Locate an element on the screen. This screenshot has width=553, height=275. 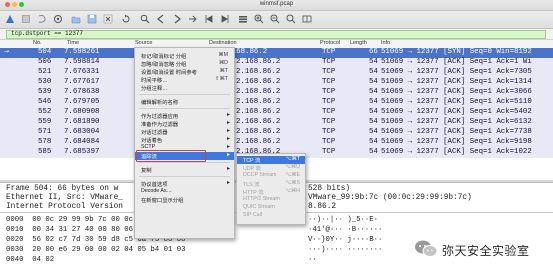
menu-item-mark-packet: 标记/取消标记 分组 ⌘M is located at coordinates (184, 56).